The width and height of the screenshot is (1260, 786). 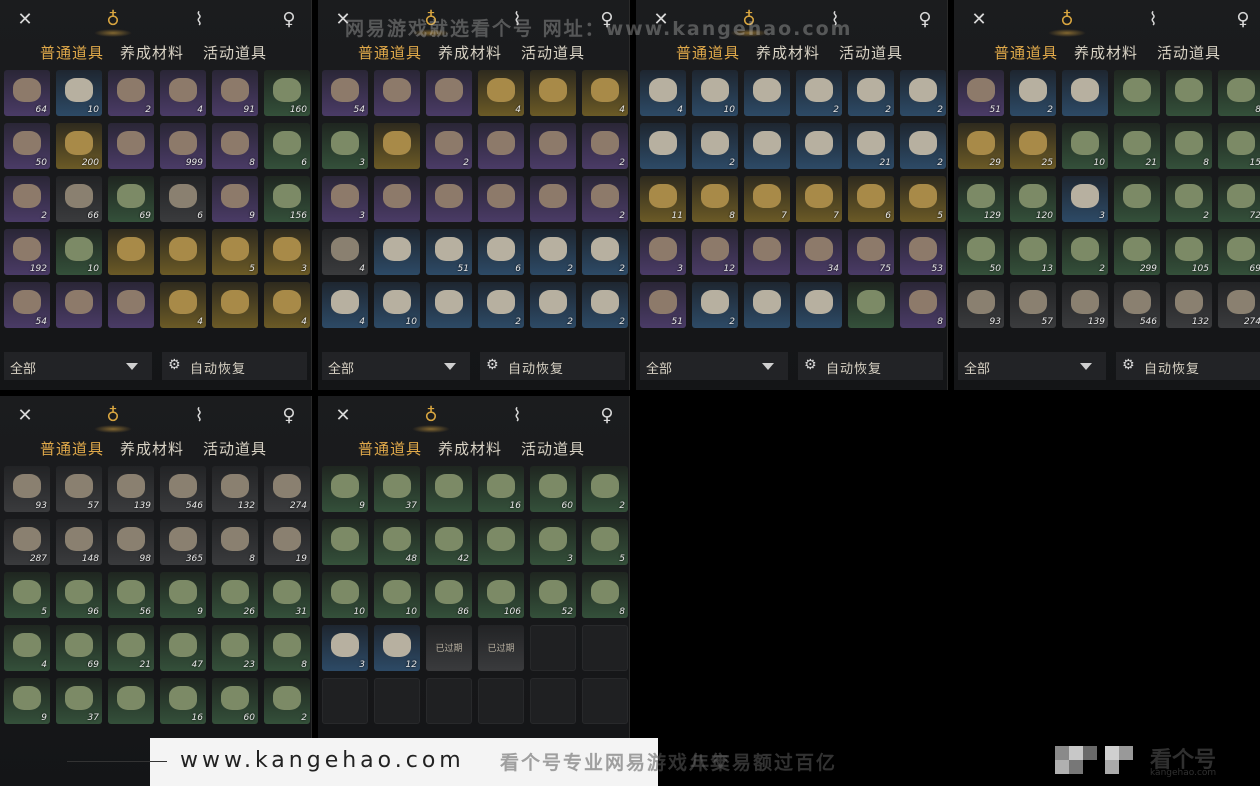 What do you see at coordinates (501, 648) in the screenshot?
I see `item-slot: 已过期` at bounding box center [501, 648].